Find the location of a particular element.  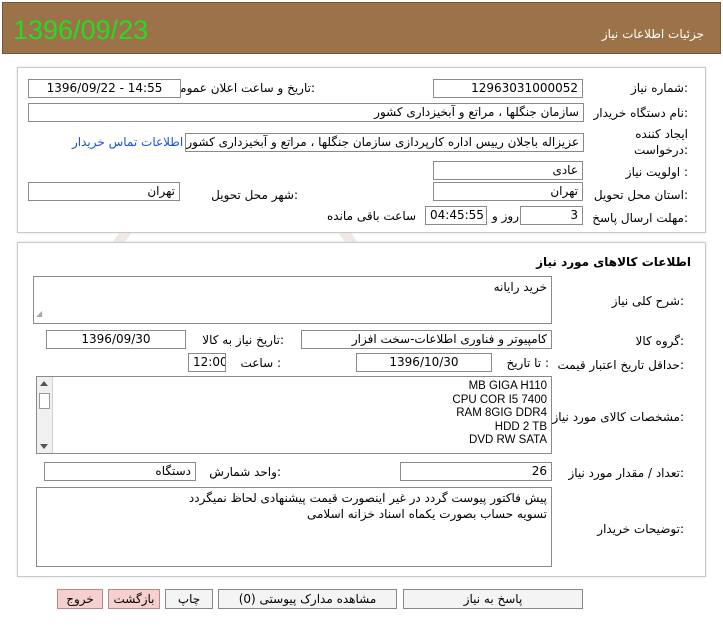

quantity-field: 26 is located at coordinates (476, 471).